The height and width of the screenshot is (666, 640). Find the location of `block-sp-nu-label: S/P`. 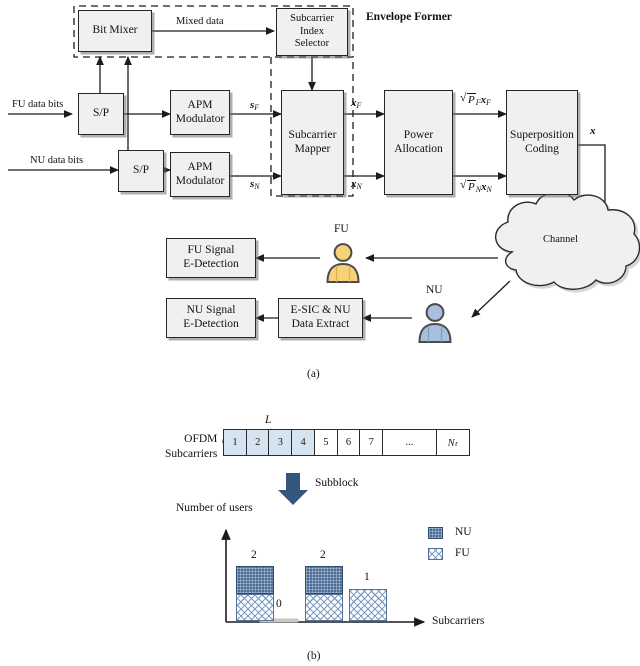

block-sp-nu-label: S/P is located at coordinates (141, 170).